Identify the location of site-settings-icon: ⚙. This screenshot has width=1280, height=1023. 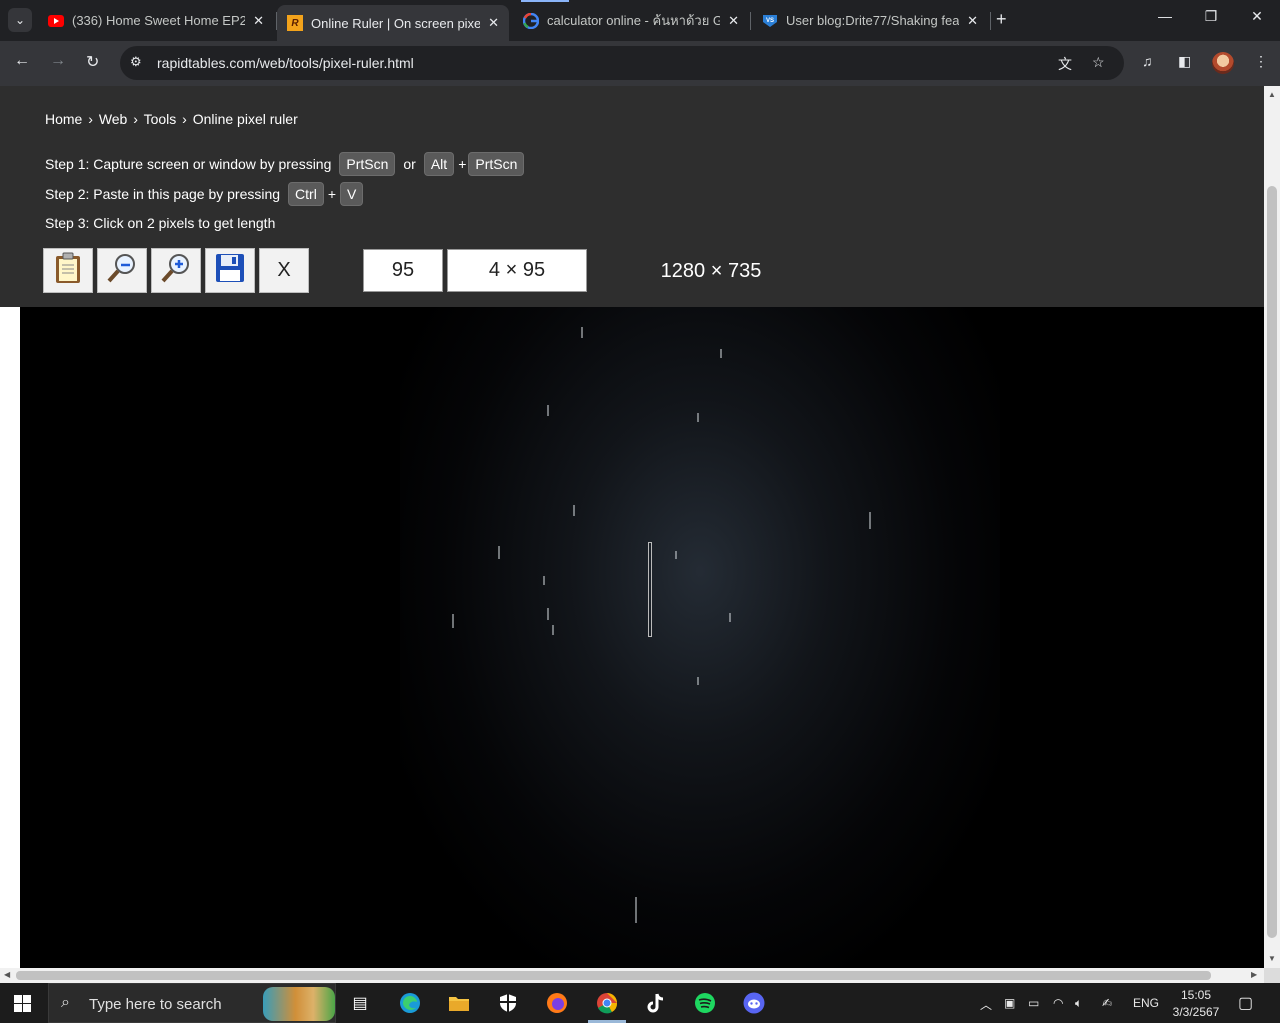
(136, 62).